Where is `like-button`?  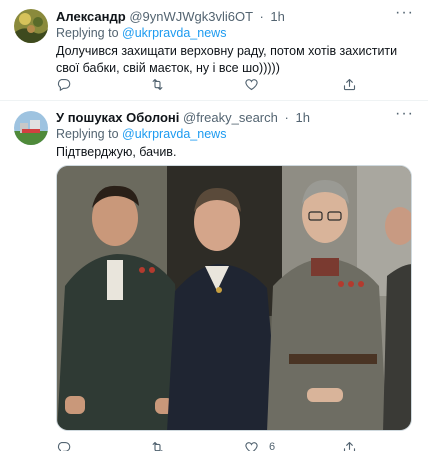 like-button is located at coordinates (256, 84).